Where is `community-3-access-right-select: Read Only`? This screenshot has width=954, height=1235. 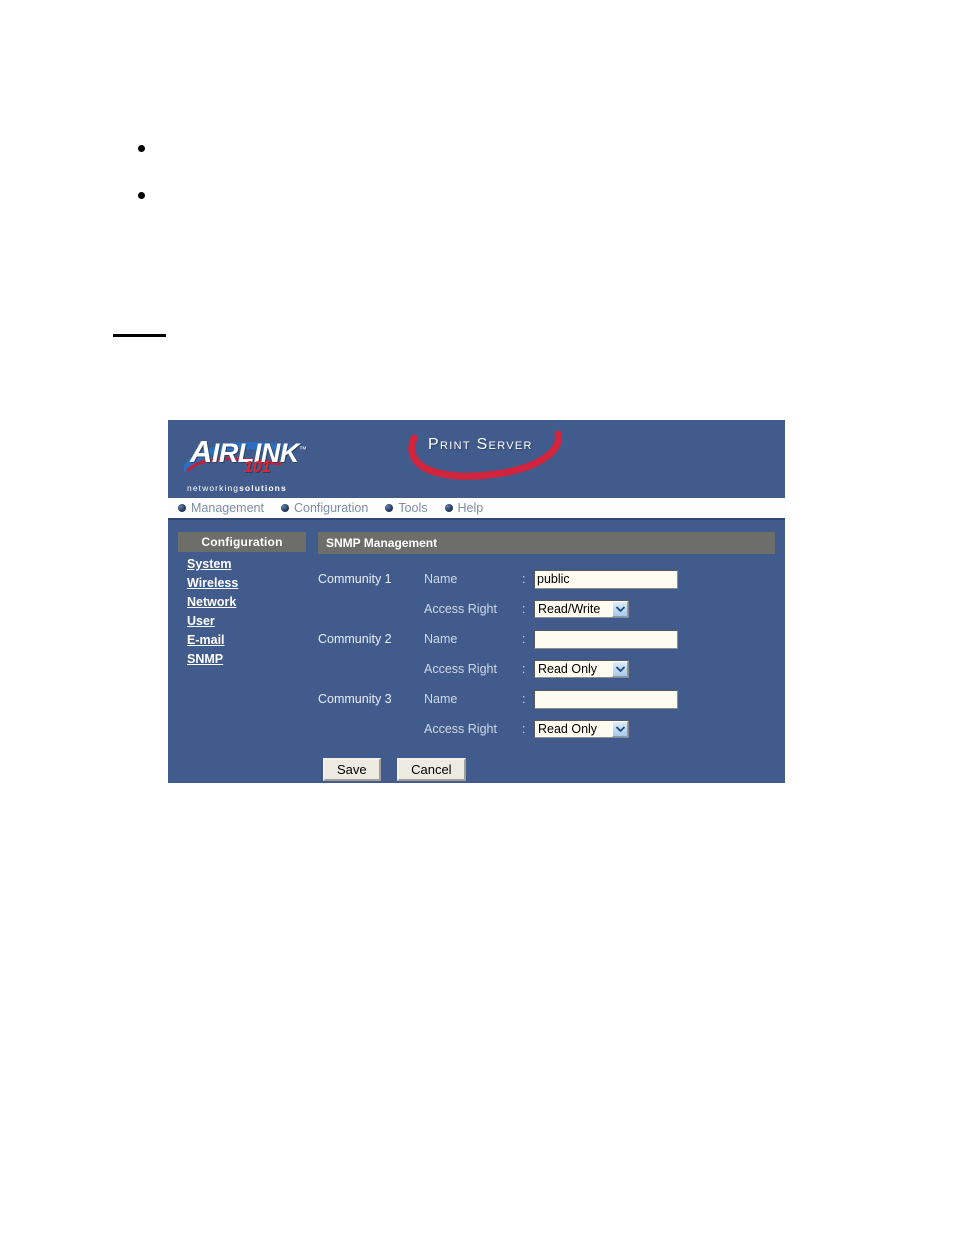
community-3-access-right-select: Read Only is located at coordinates (581, 729).